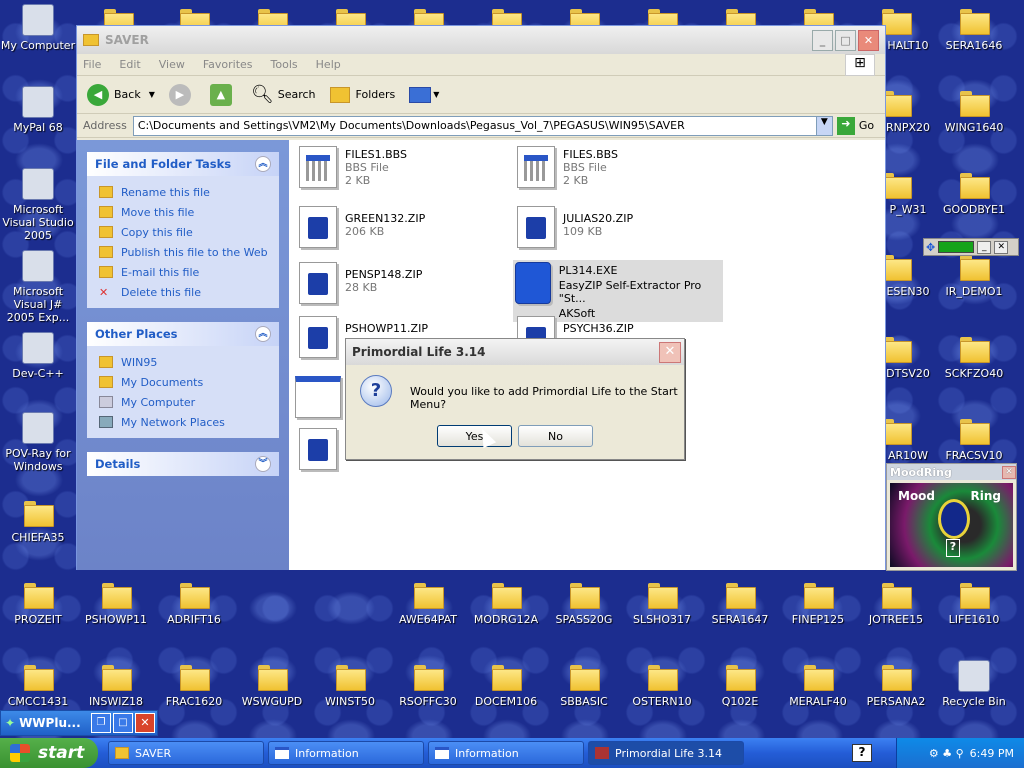 The width and height of the screenshot is (1024, 768). Describe the element at coordinates (92, 64) in the screenshot. I see `menu-file: File` at that location.